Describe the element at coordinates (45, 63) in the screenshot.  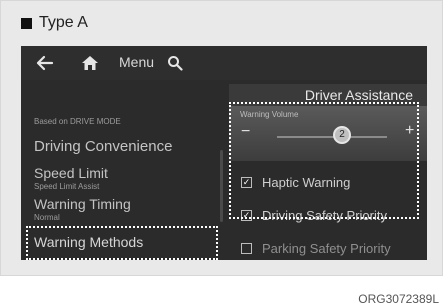
I see `back-arrow-icon` at that location.